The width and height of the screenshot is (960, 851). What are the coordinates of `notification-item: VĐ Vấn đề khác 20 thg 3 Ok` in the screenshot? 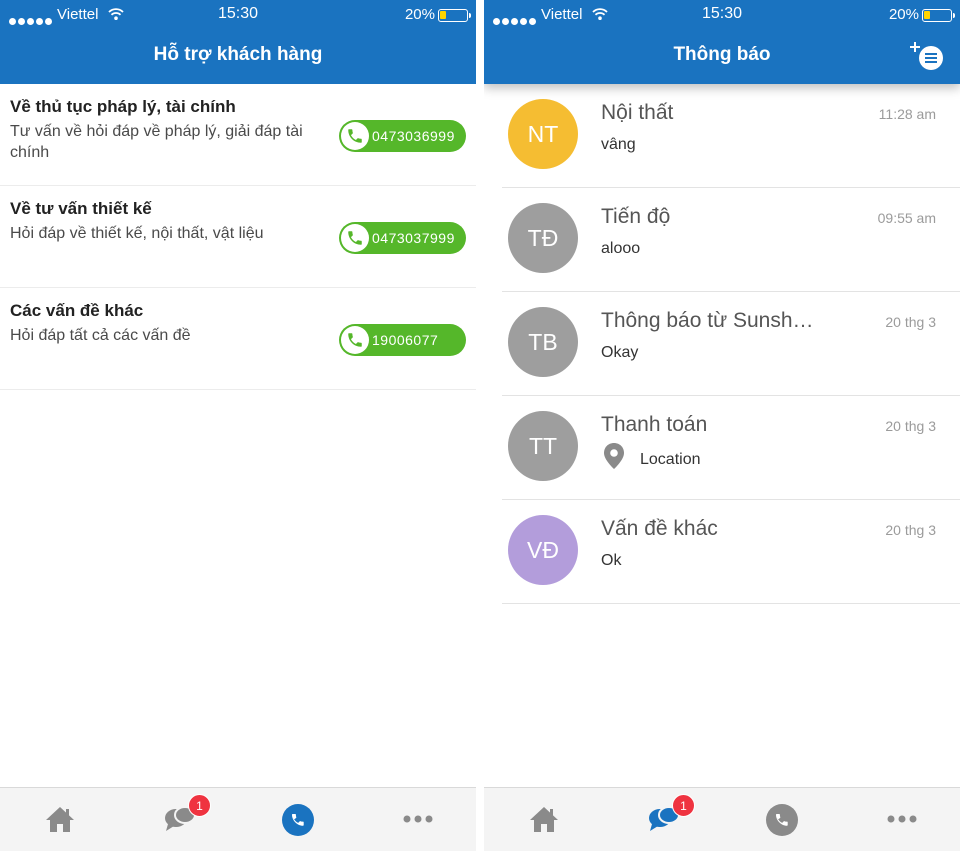 It's located at (731, 552).